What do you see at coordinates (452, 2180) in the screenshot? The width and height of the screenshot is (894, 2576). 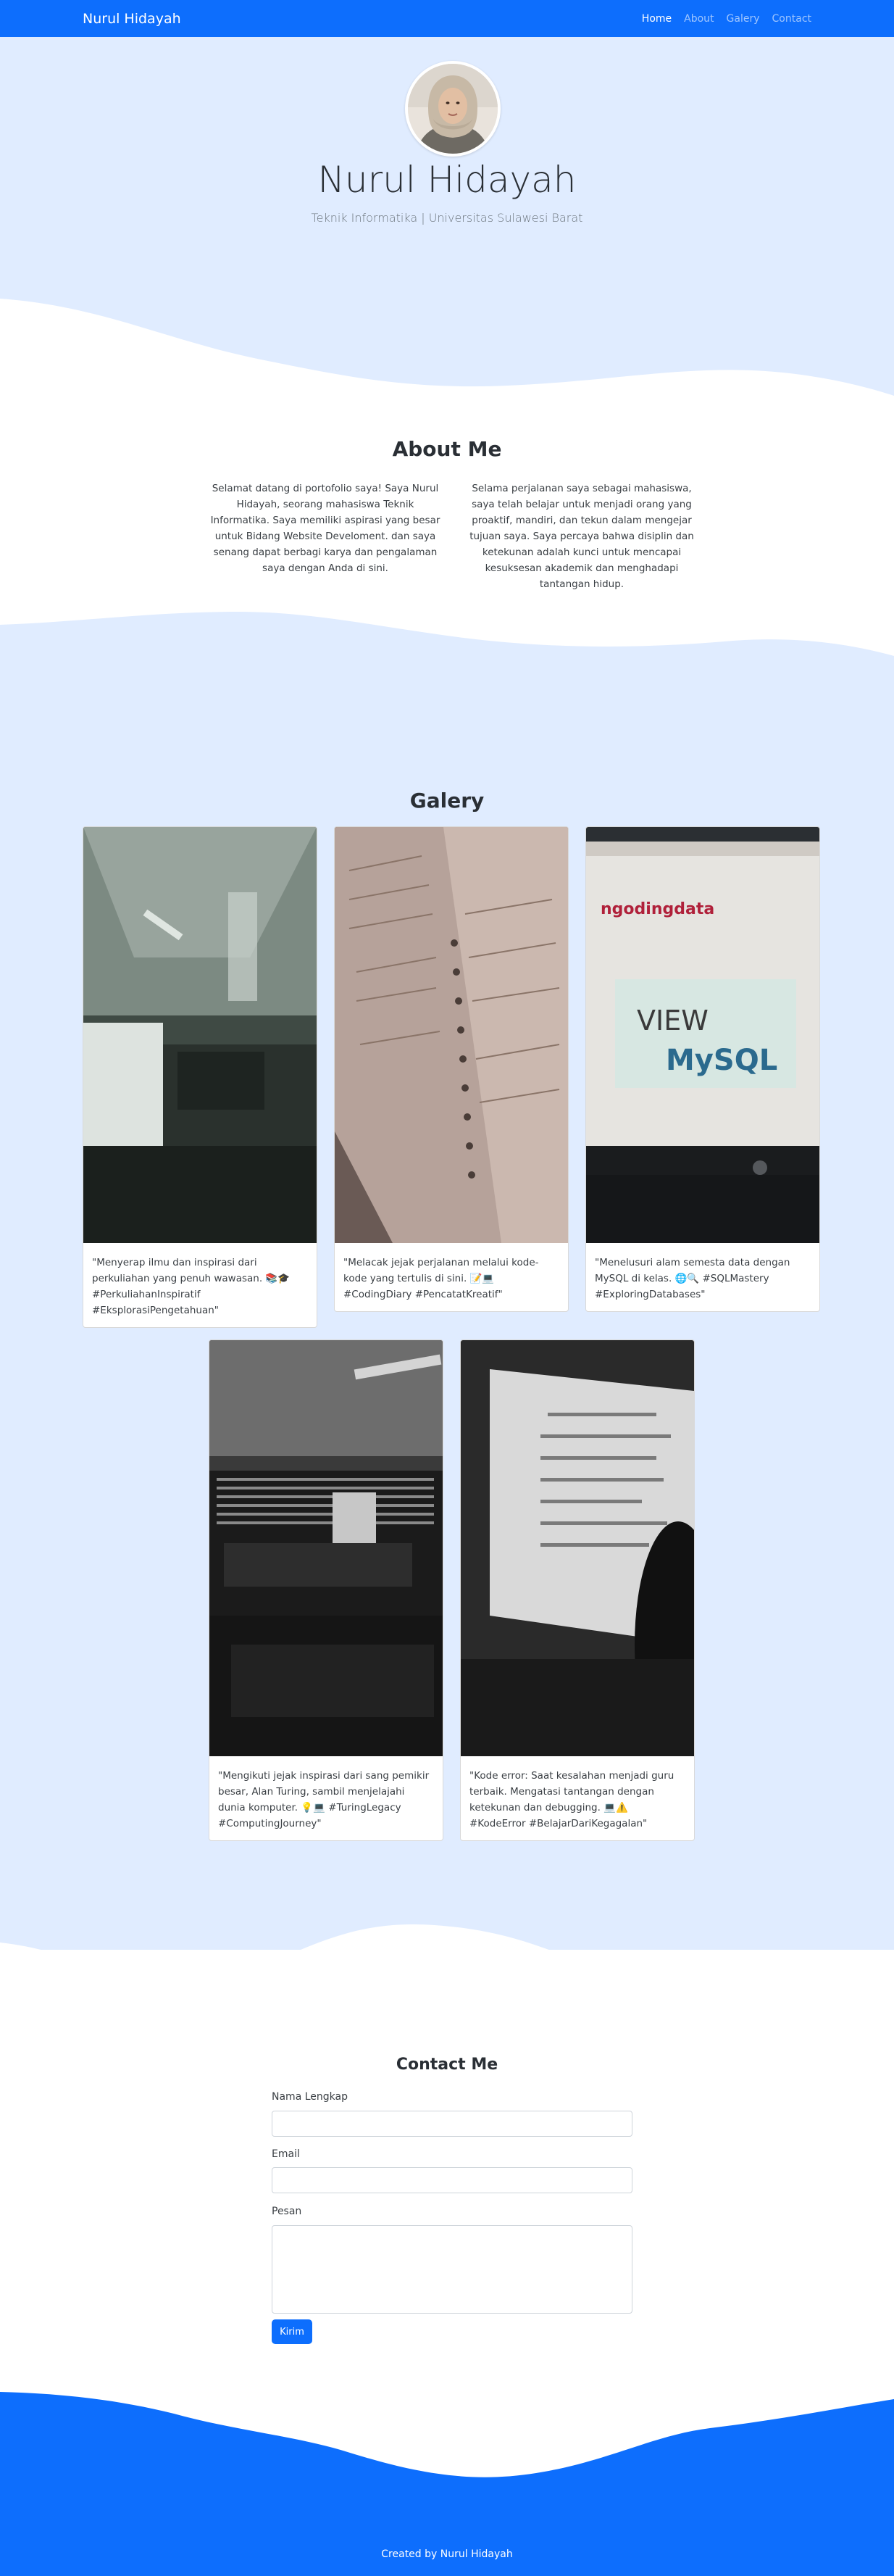 I see `email-field` at bounding box center [452, 2180].